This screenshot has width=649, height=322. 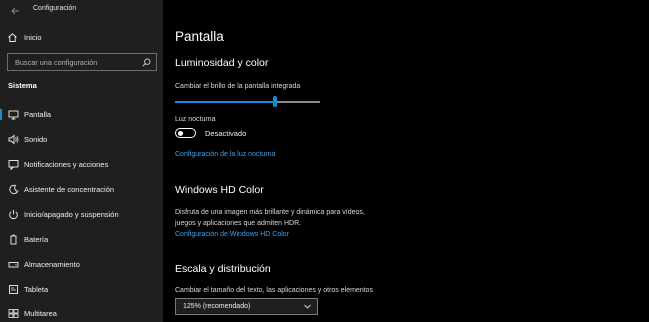 I want to click on sidebar-item-multitarea: Multitarea, so click(x=81, y=312).